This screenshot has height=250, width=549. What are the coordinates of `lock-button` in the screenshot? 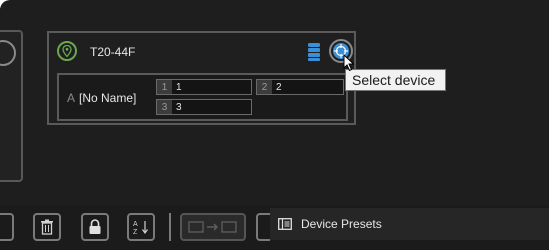 It's located at (95, 227).